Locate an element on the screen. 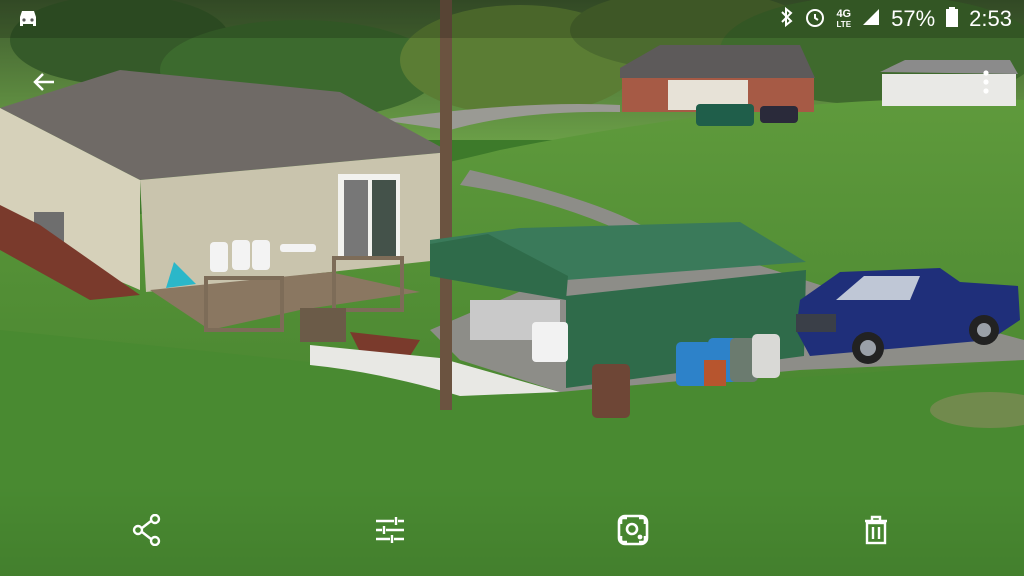 Image resolution: width=1024 pixels, height=576 pixels. brick-house is located at coordinates (717, 78).